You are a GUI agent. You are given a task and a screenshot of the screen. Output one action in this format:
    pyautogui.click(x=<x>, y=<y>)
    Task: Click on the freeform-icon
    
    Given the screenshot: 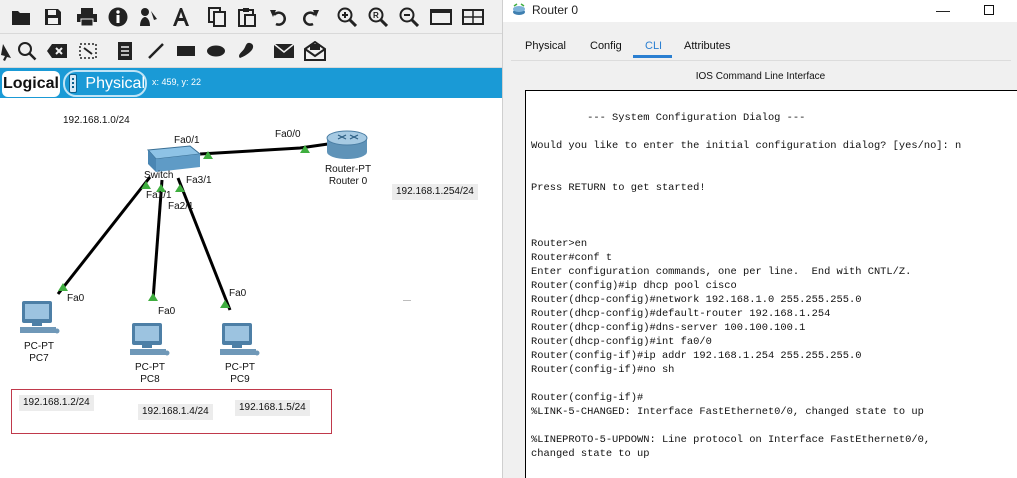 What is the action you would take?
    pyautogui.click(x=246, y=51)
    